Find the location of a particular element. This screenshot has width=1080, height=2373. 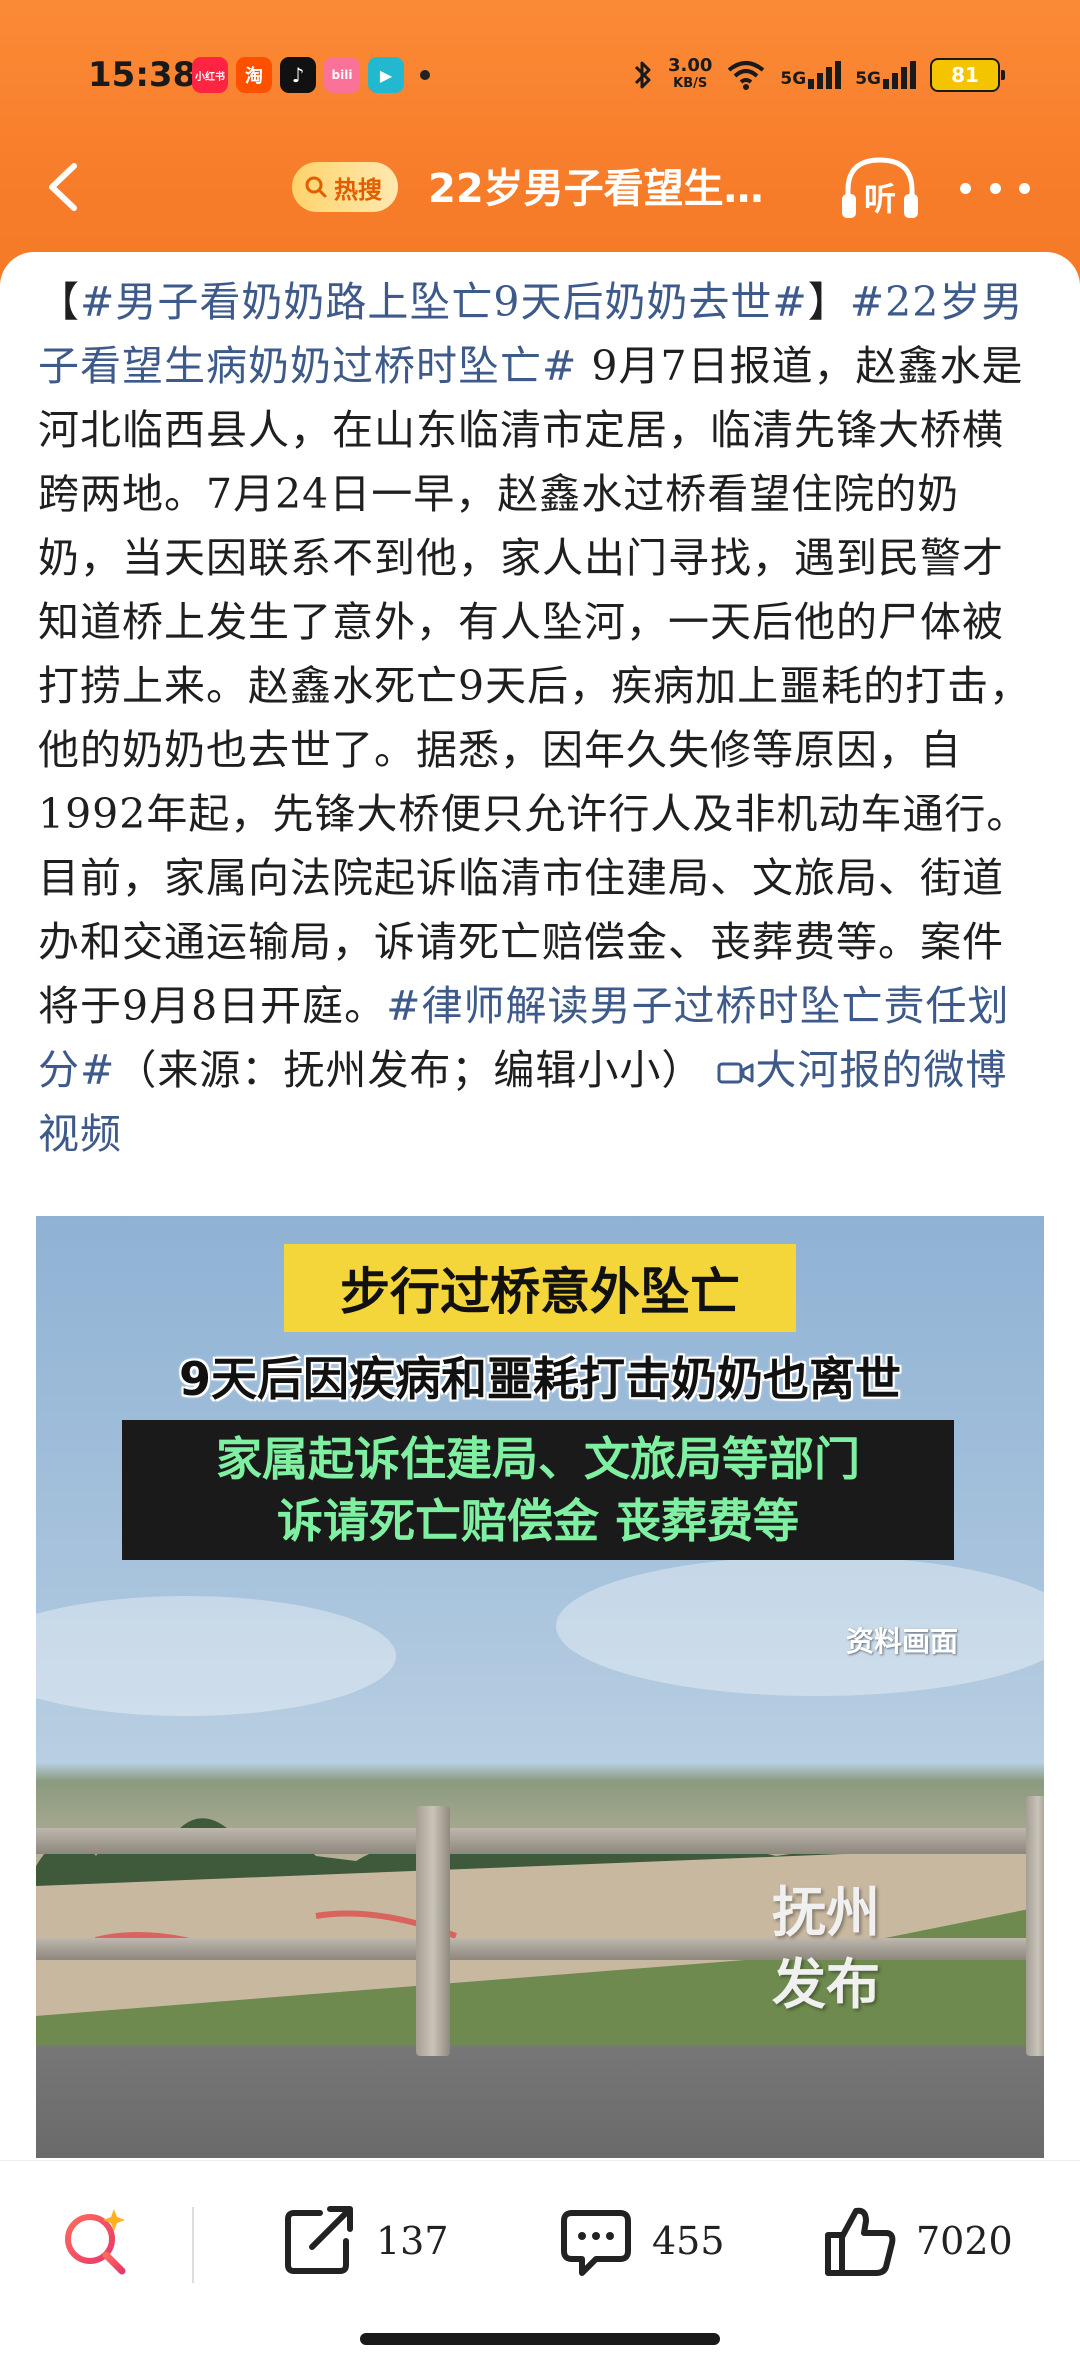

hot-search-label: 热搜 is located at coordinates (358, 189).